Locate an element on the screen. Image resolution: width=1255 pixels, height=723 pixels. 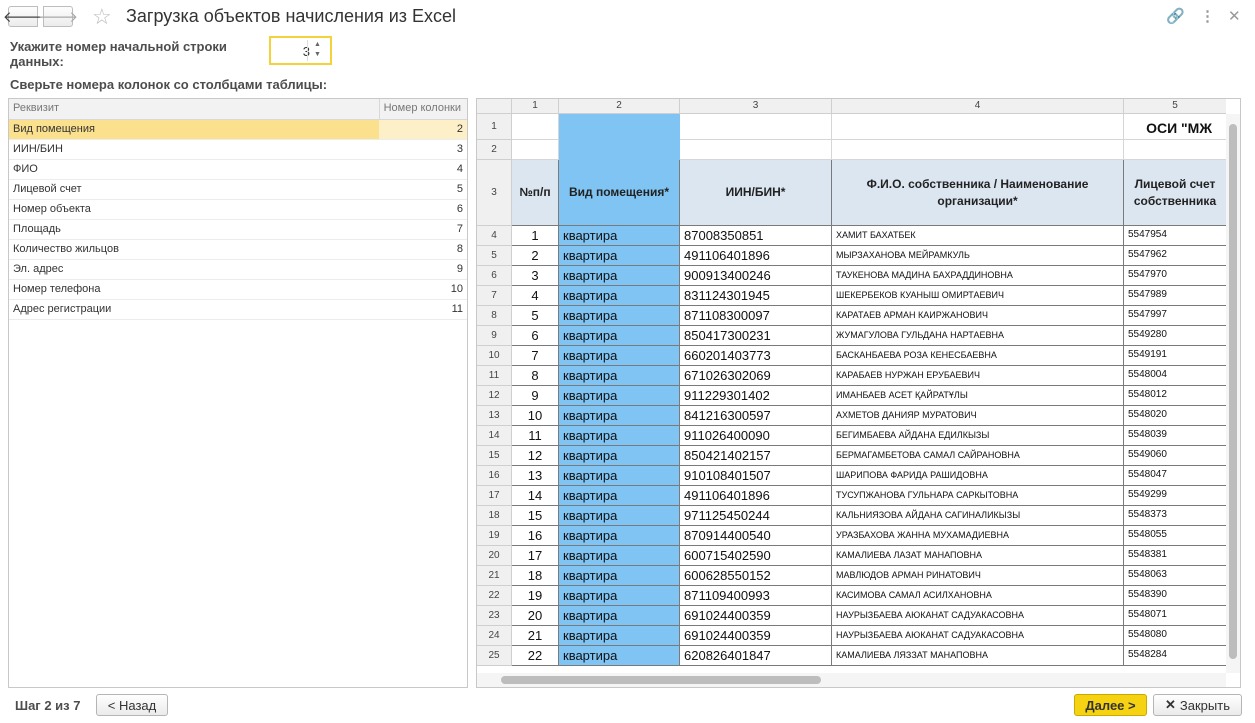
row-header: 13 is located at coordinates (494, 416).